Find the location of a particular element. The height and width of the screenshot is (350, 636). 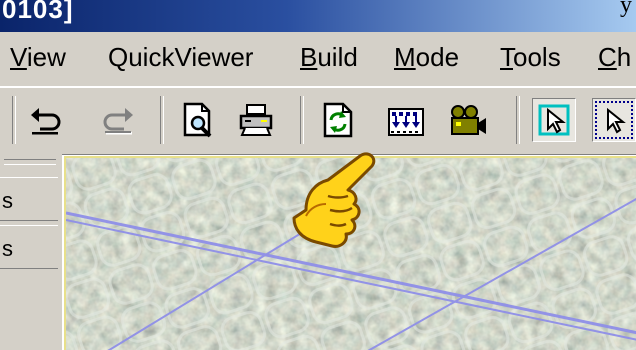

refresh-icon is located at coordinates (338, 120).